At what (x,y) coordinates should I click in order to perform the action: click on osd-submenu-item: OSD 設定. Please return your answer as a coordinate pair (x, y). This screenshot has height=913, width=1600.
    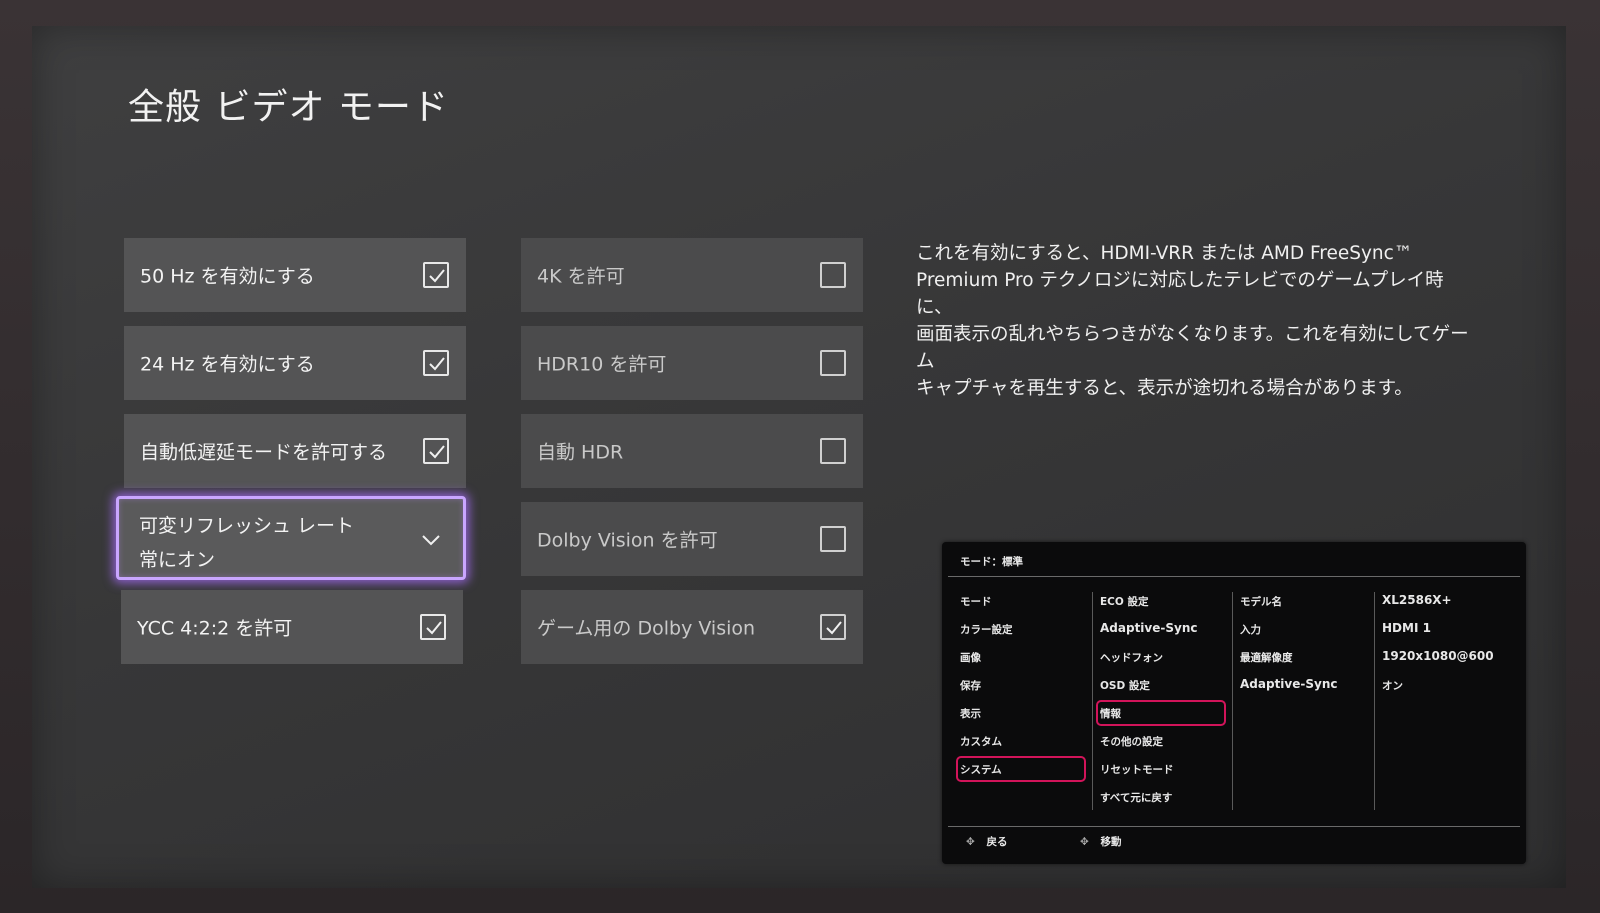
    Looking at the image, I should click on (1125, 685).